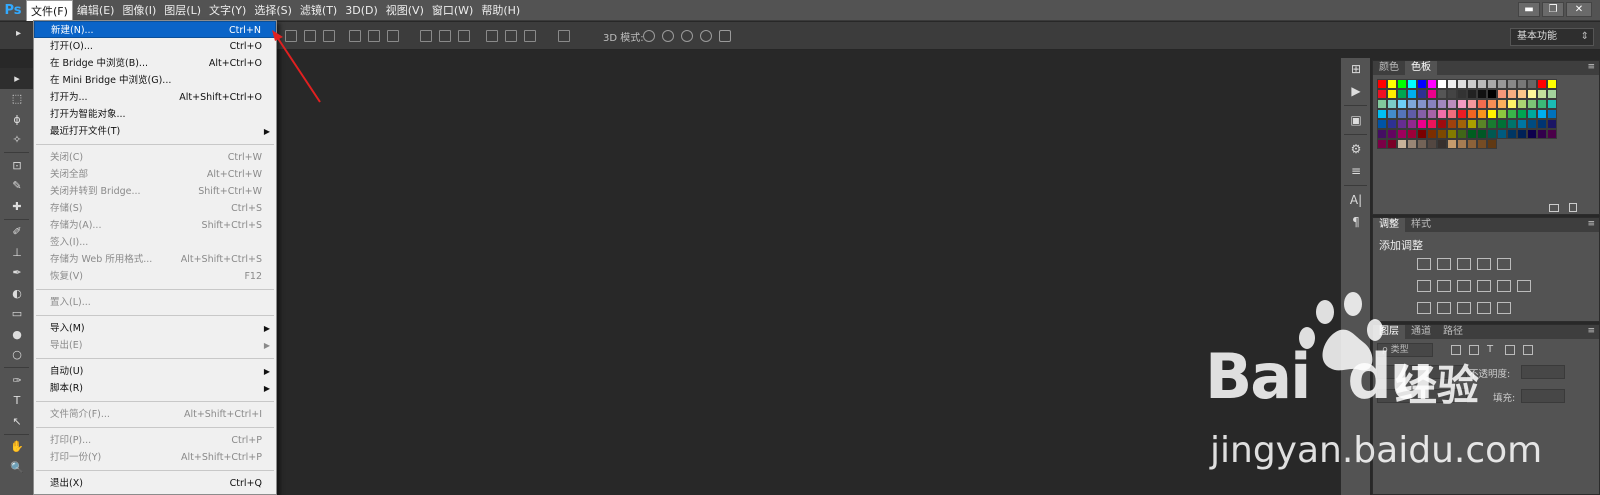  I want to click on tab-样式: 样式, so click(1421, 225).